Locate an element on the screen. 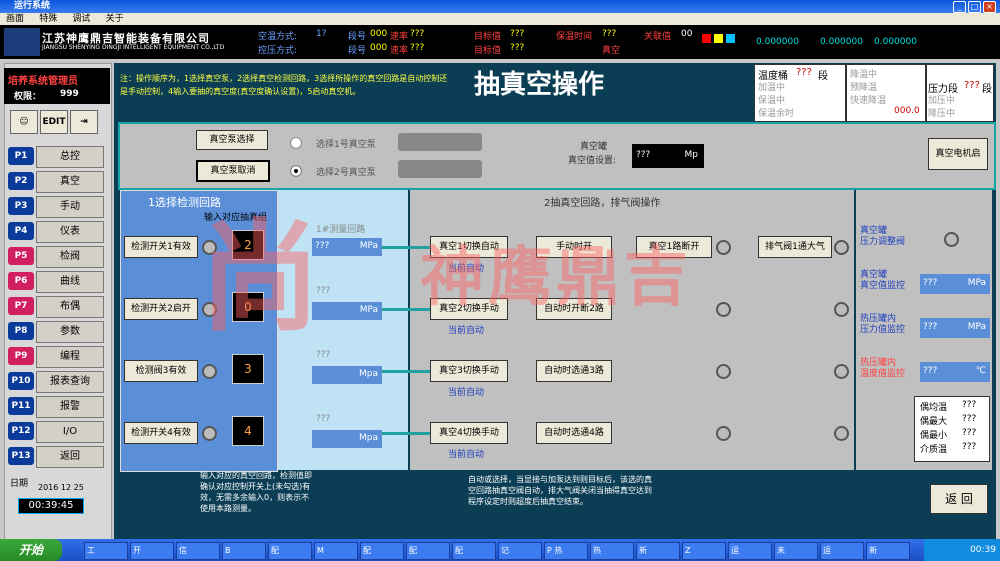 The image size is (1000, 561). taskbar-item: 记 is located at coordinates (520, 551).